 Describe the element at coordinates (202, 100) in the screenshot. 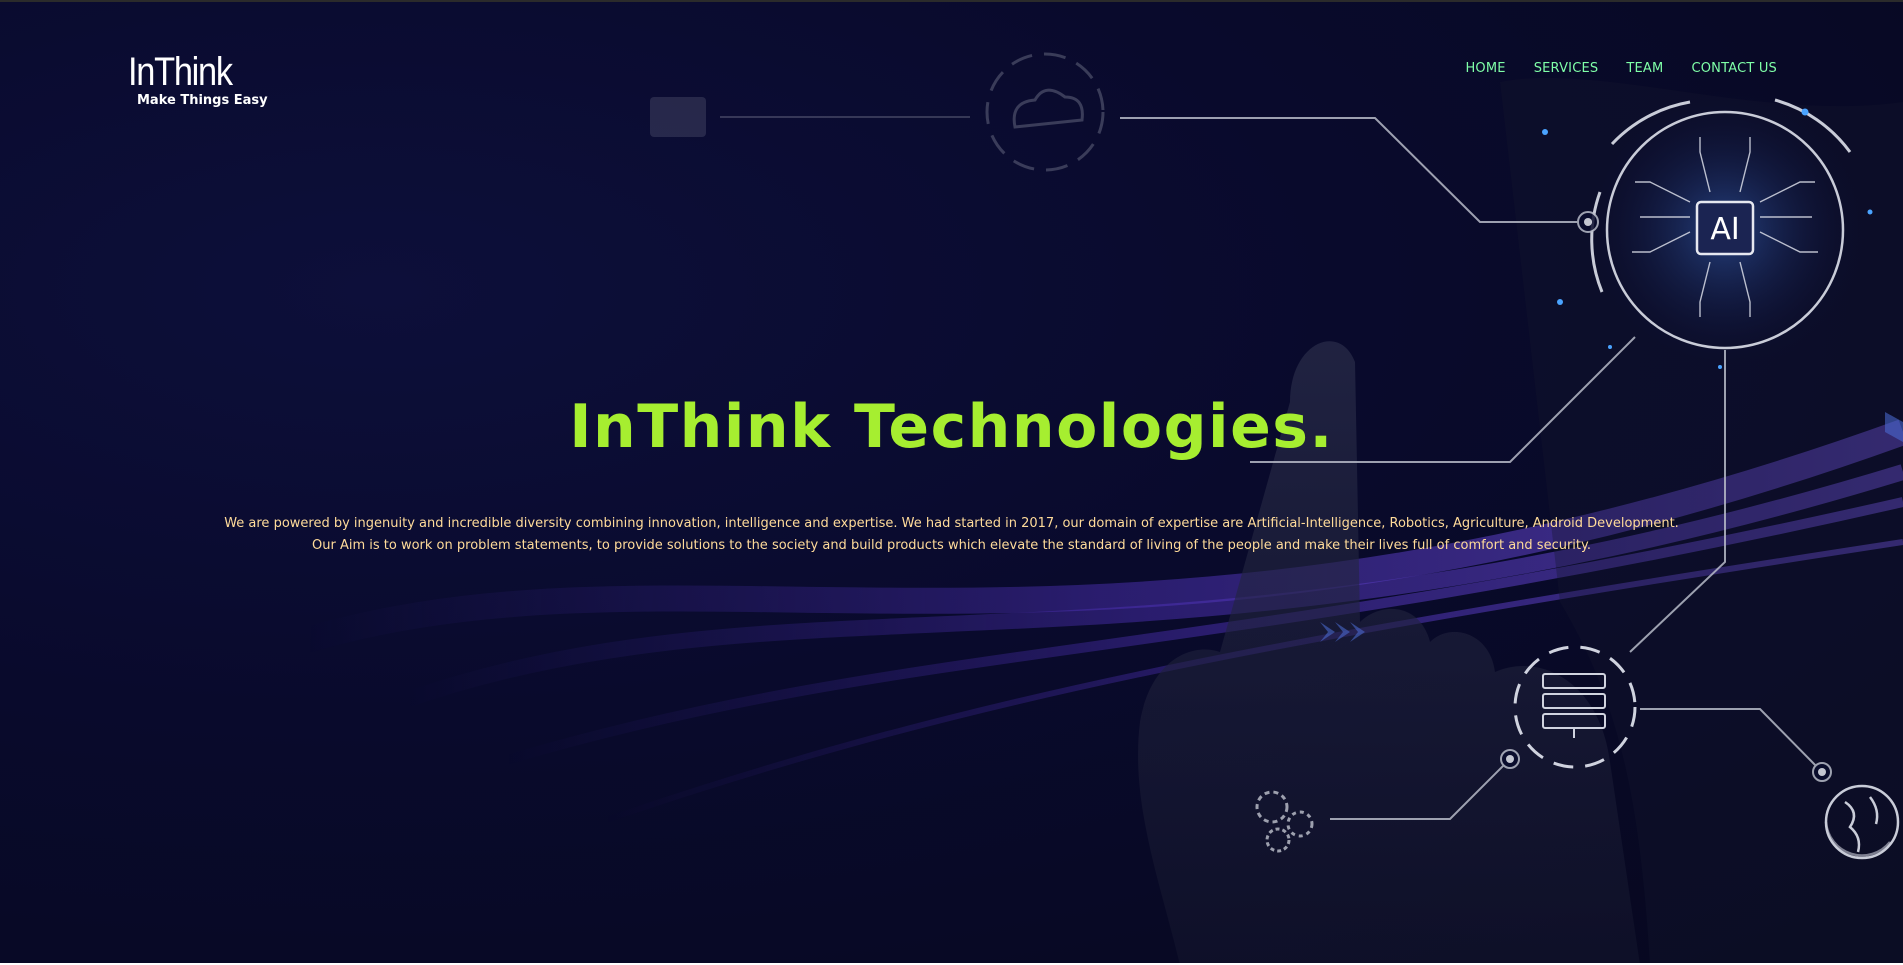

I see `brand-tagline: Make Things Easy` at that location.